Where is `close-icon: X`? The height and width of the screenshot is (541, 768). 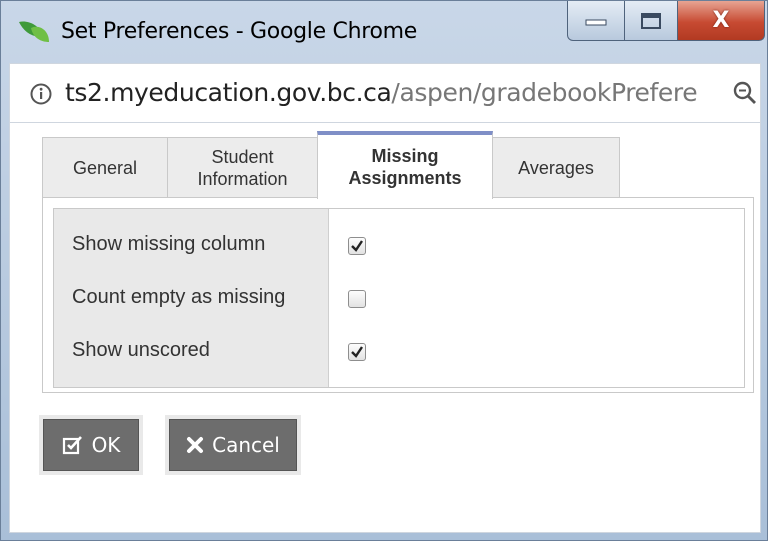
close-icon: X is located at coordinates (721, 20).